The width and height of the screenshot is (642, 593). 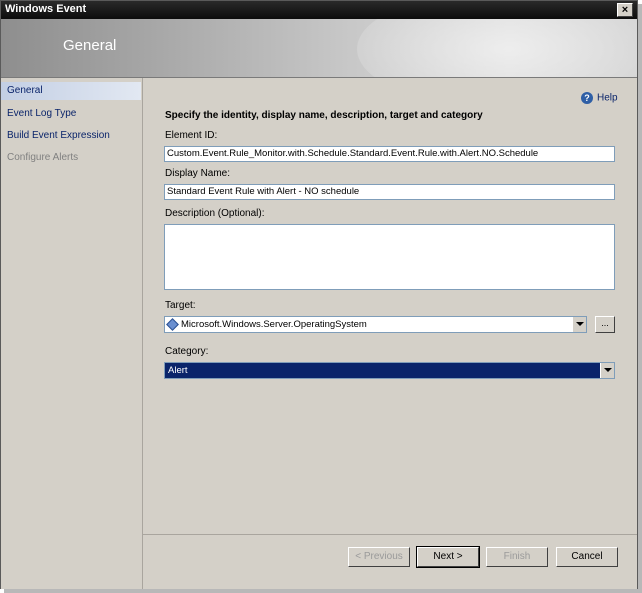 I want to click on close-icon: ×, so click(x=625, y=10).